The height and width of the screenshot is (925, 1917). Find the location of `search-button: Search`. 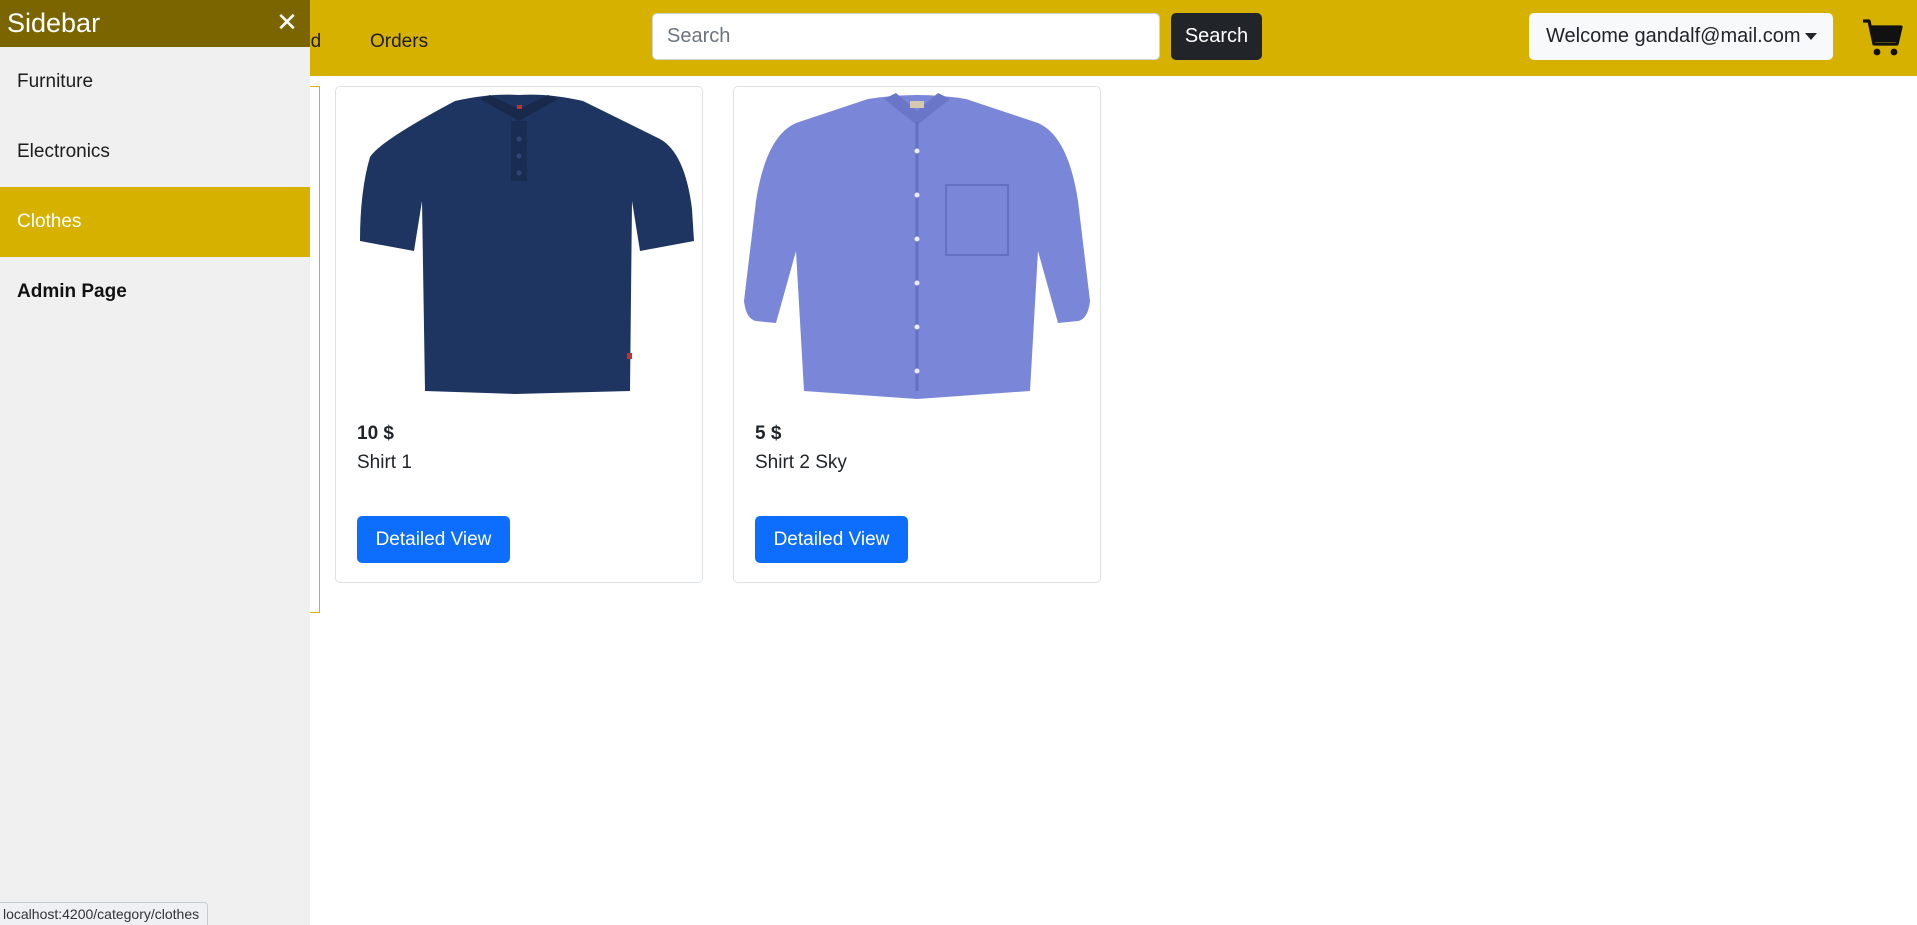

search-button: Search is located at coordinates (1216, 36).